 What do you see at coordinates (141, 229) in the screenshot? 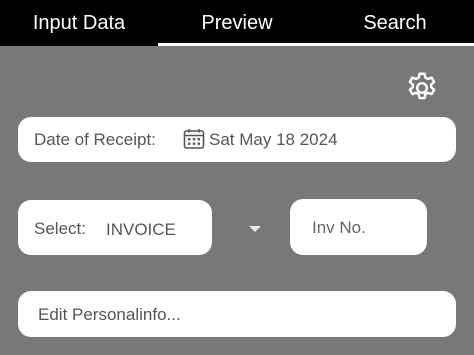
I see `select-value: INVOICE` at bounding box center [141, 229].